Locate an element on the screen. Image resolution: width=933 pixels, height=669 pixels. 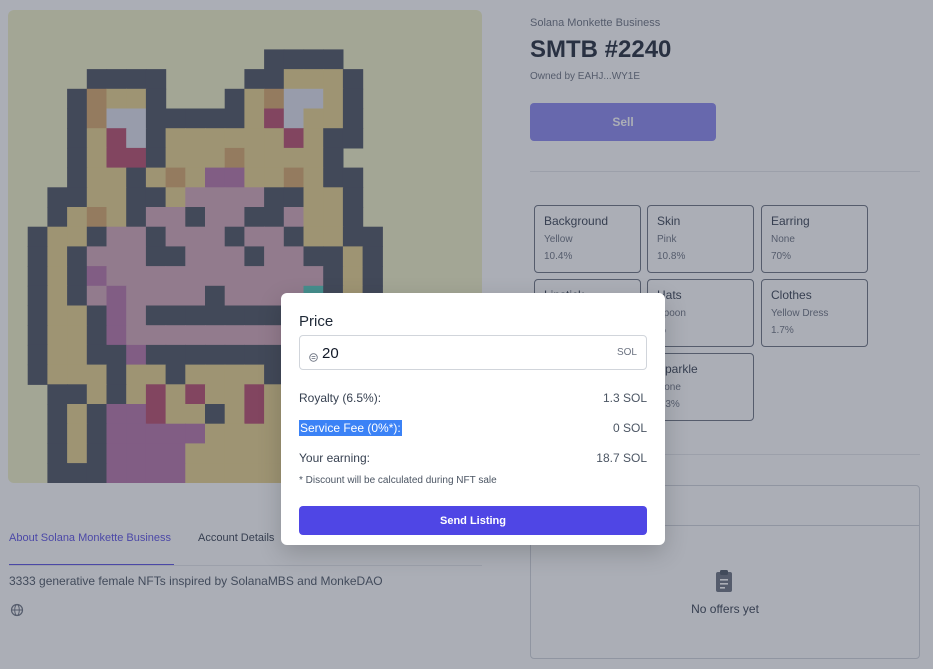
earning-label: Your earning: is located at coordinates (334, 458).